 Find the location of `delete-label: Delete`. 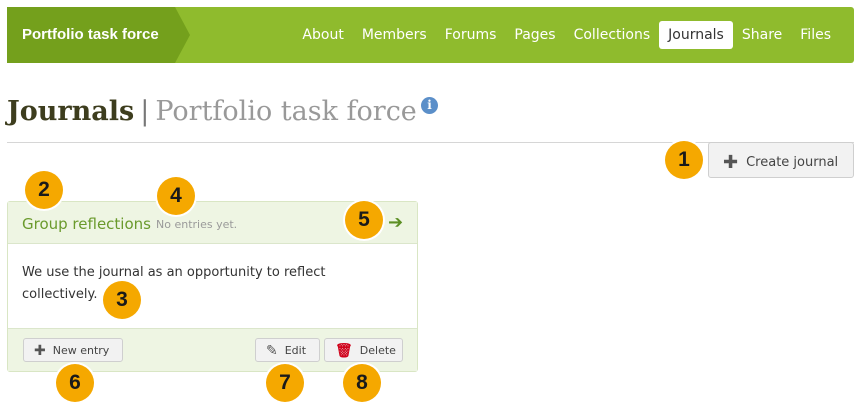

delete-label: Delete is located at coordinates (377, 350).